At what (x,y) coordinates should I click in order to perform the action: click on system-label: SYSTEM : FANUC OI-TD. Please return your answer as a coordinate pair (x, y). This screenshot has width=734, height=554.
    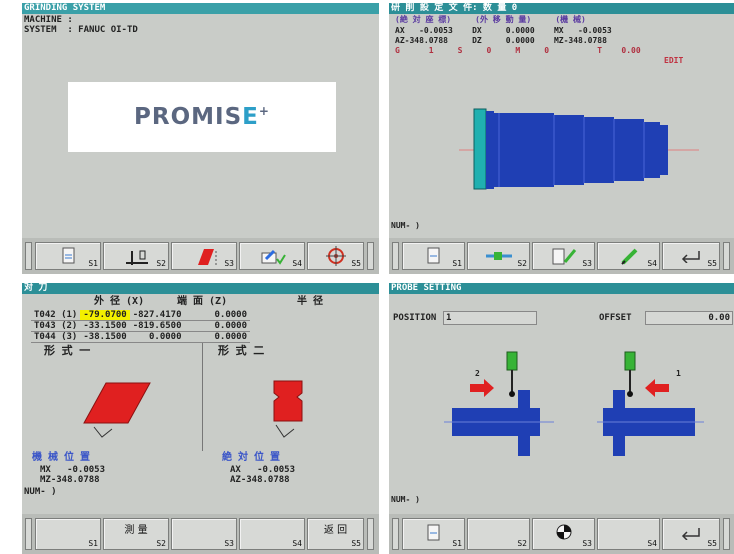
    Looking at the image, I should click on (81, 30).